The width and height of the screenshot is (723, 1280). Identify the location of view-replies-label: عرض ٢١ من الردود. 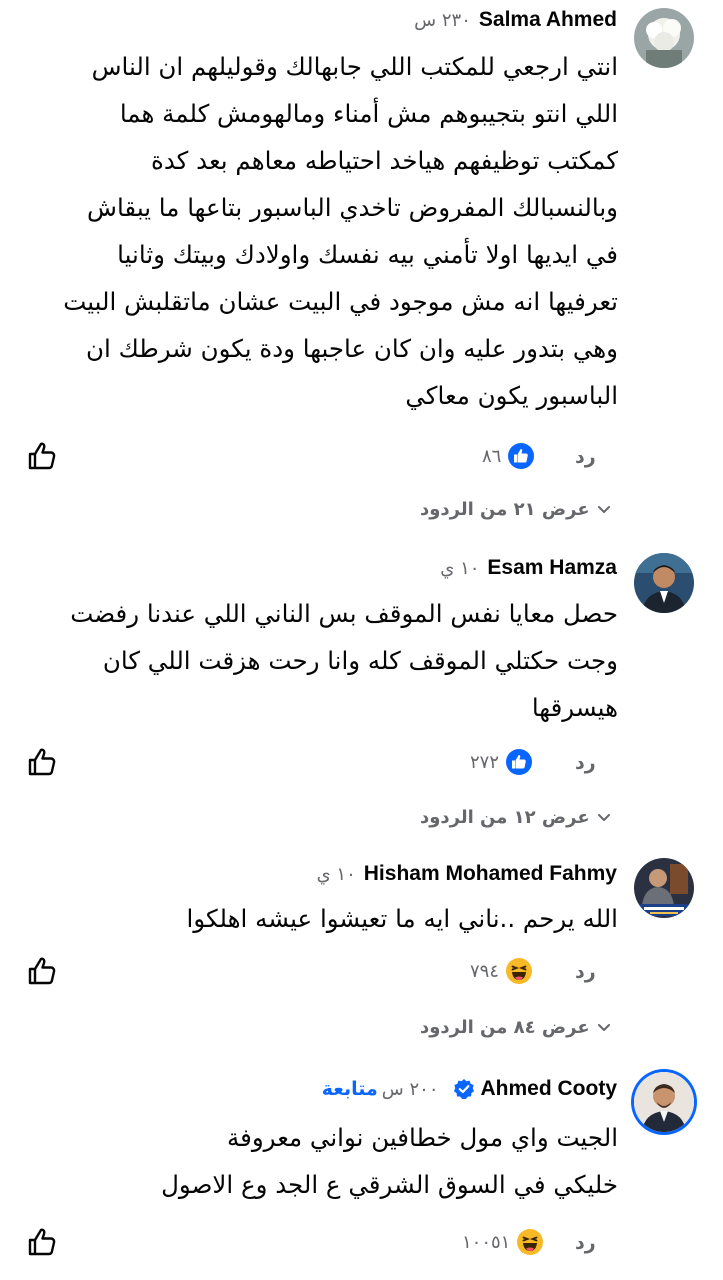
(505, 509).